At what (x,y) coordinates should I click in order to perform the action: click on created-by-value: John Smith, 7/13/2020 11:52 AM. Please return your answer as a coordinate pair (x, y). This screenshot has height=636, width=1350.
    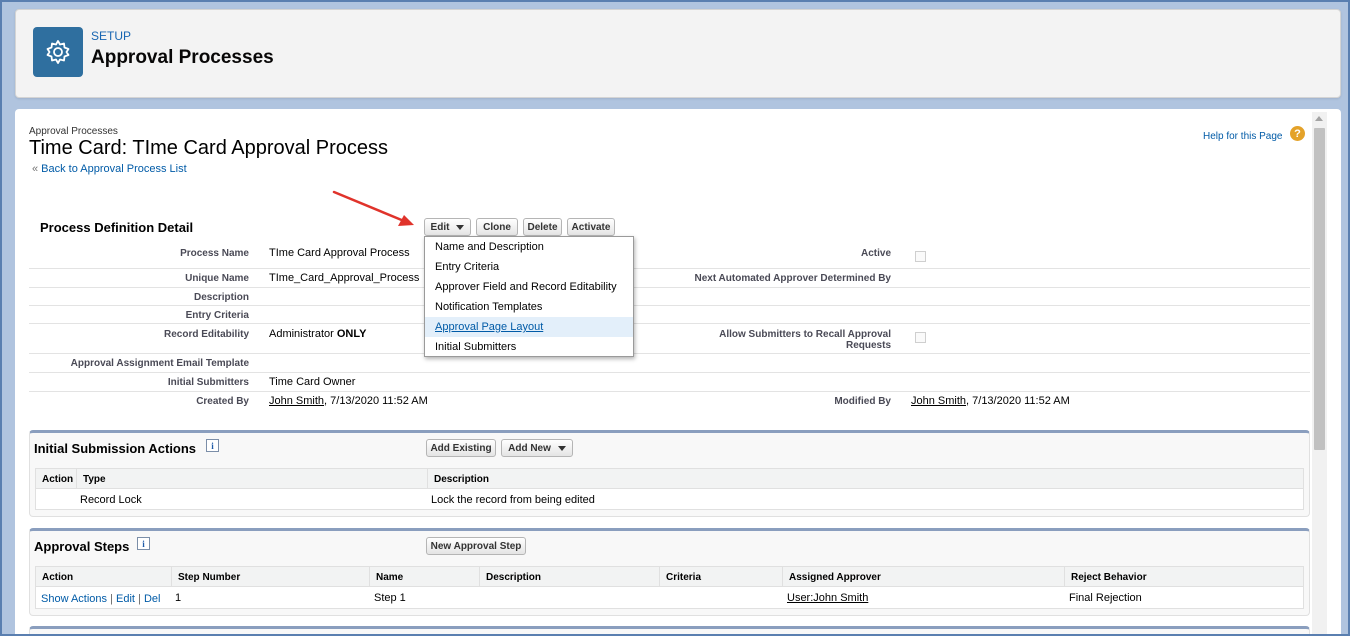
    Looking at the image, I should click on (348, 401).